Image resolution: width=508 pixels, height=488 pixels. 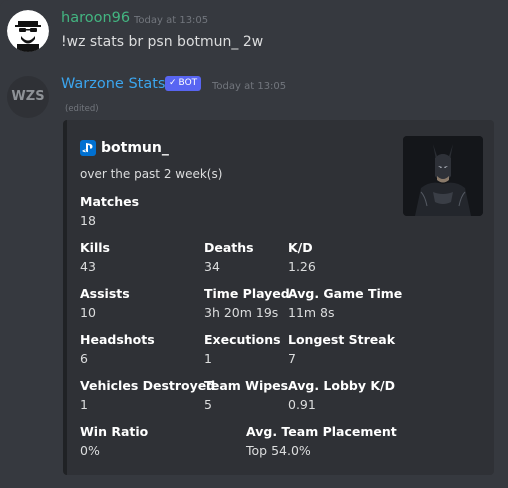 What do you see at coordinates (247, 293) in the screenshot?
I see `field-name: Time Played` at bounding box center [247, 293].